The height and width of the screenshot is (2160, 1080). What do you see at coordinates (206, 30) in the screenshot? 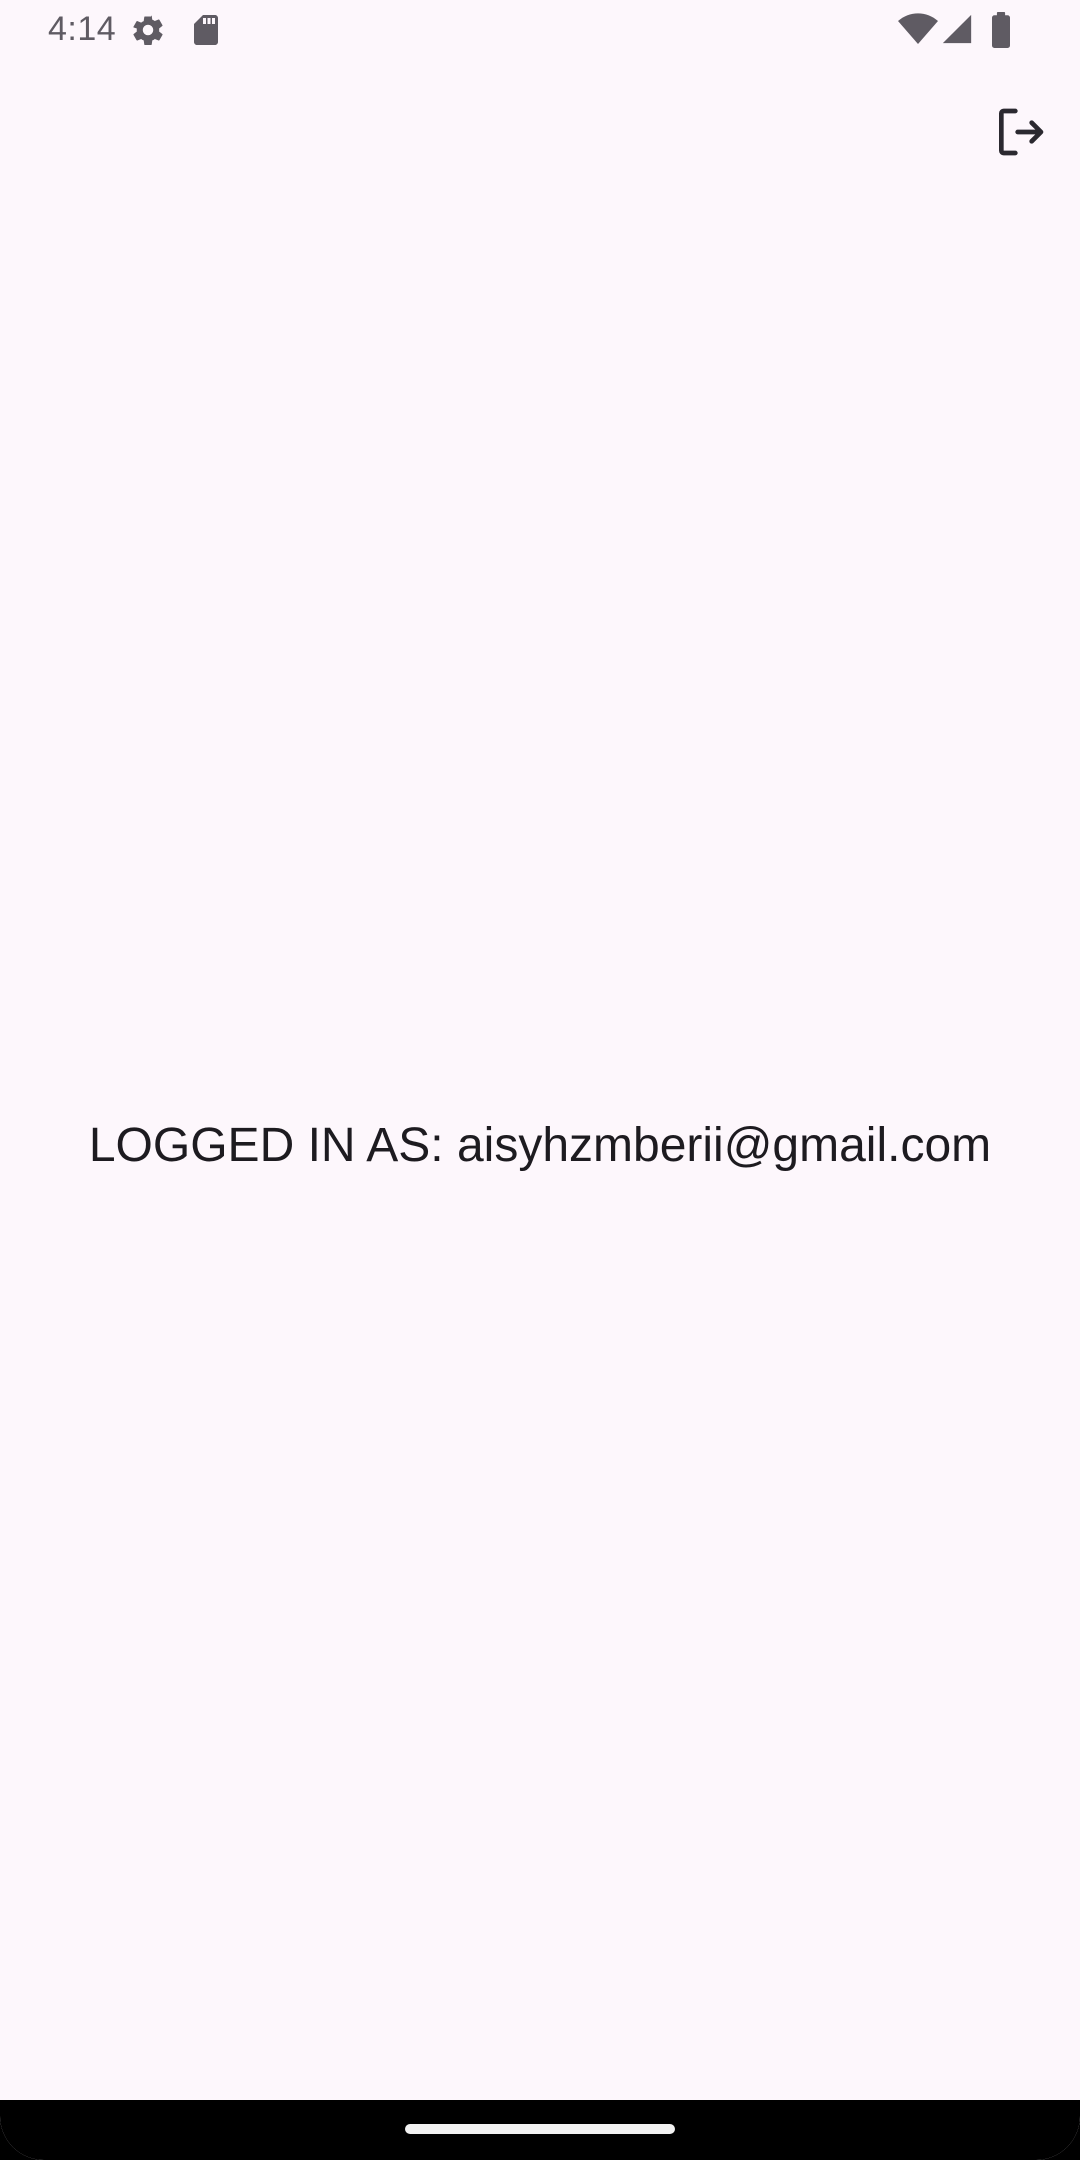
I see `sd-card-icon` at bounding box center [206, 30].